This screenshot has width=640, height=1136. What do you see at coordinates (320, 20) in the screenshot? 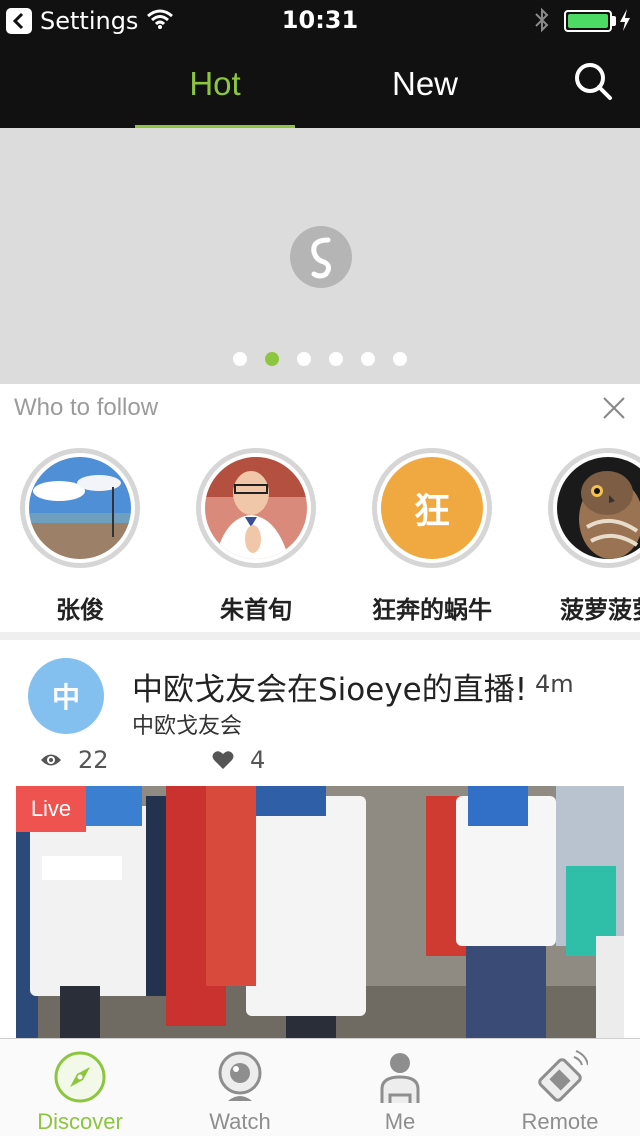
I see `status-bar: Settings 10:31` at bounding box center [320, 20].